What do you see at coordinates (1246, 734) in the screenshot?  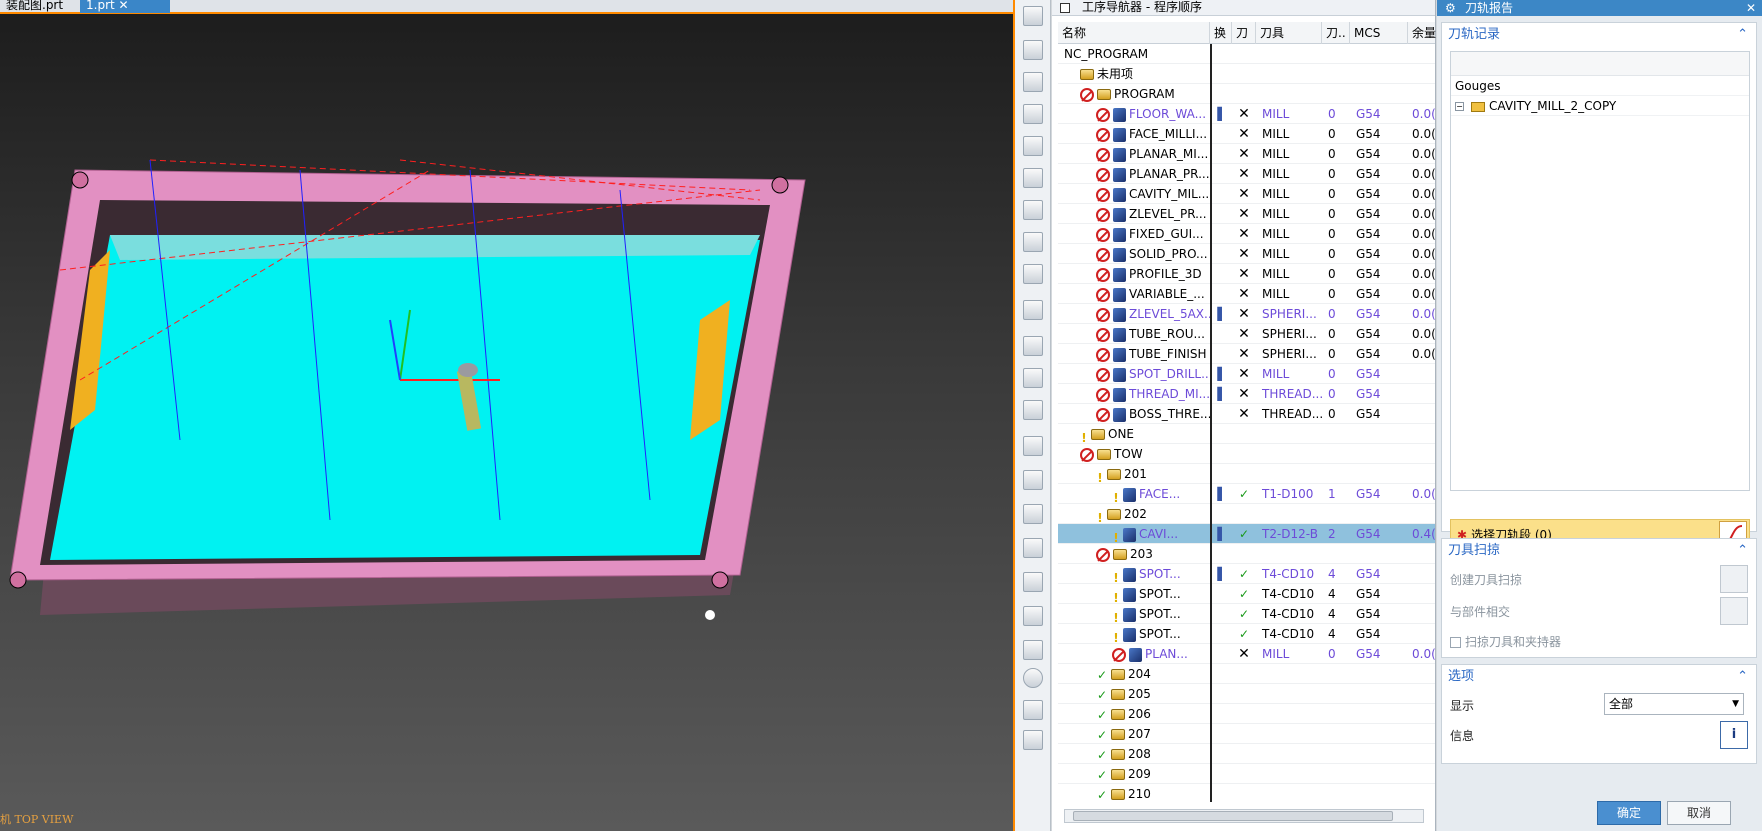 I see `table-row: ✓ 207` at bounding box center [1246, 734].